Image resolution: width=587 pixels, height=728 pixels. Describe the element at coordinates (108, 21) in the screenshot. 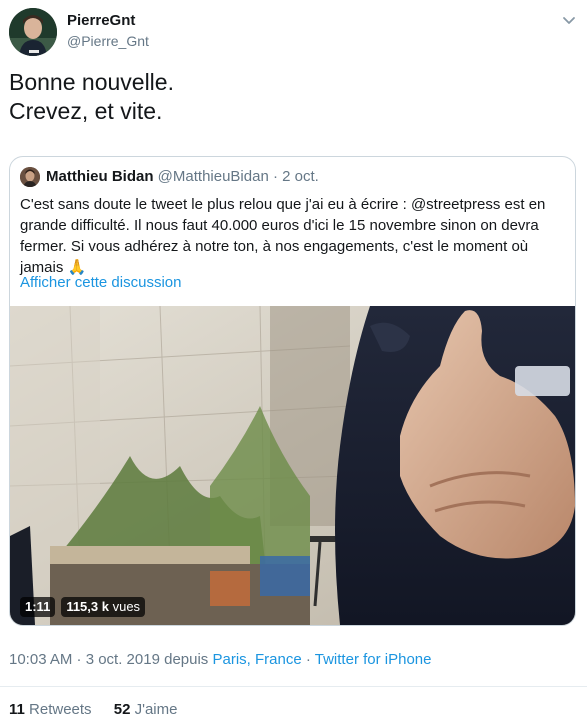

I see `author-name: PierreGnt` at that location.